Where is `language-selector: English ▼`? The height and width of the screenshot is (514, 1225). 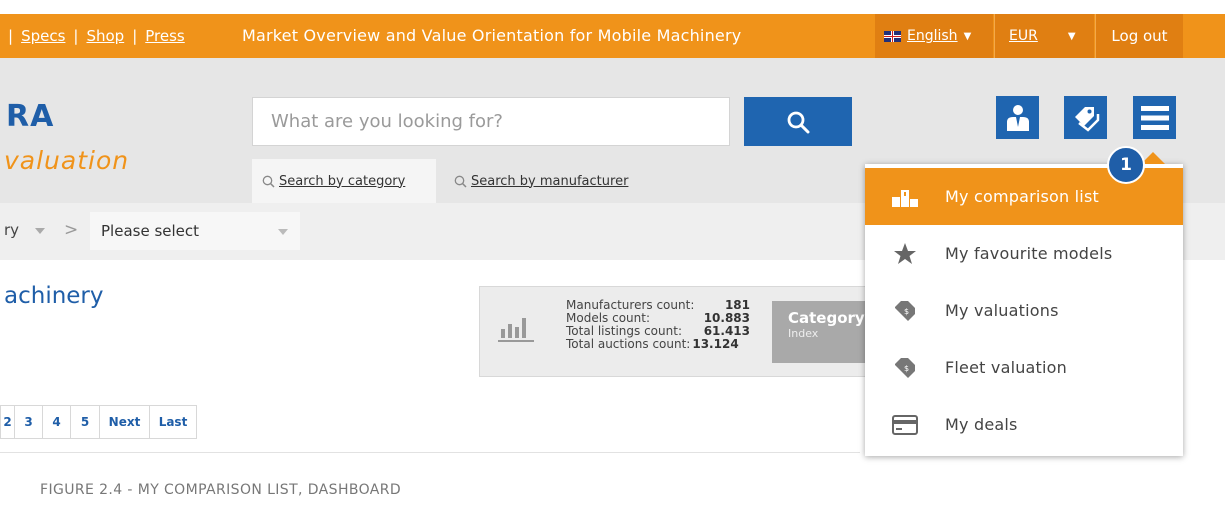
language-selector: English ▼ is located at coordinates (934, 36).